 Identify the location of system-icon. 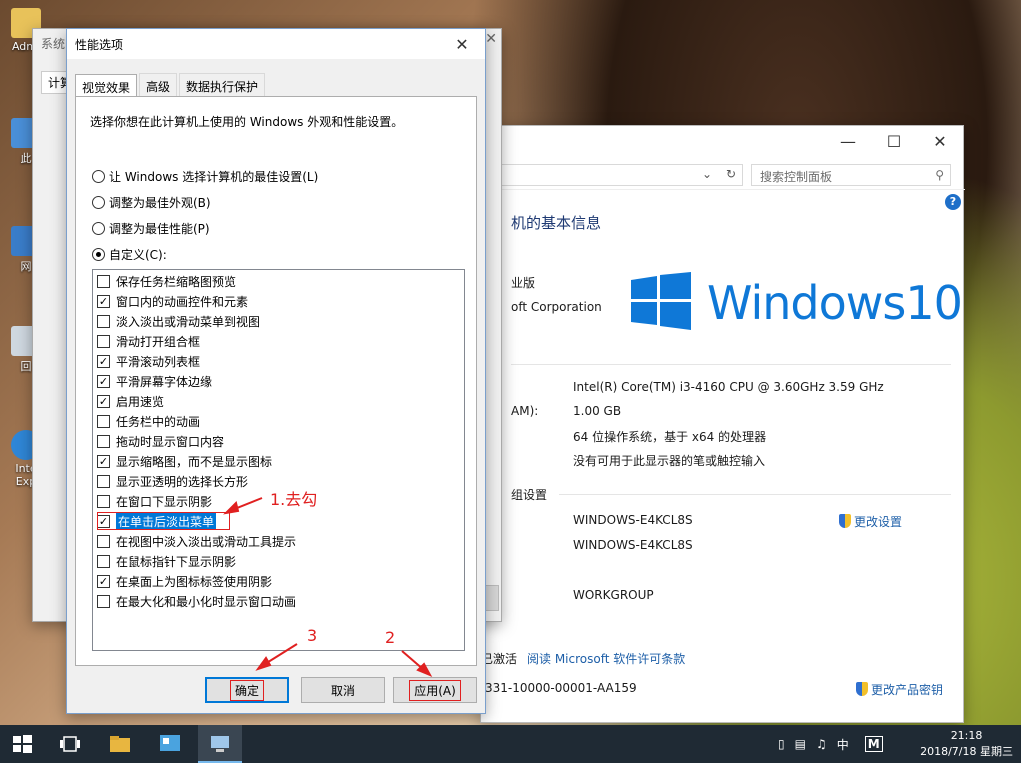
(220, 744).